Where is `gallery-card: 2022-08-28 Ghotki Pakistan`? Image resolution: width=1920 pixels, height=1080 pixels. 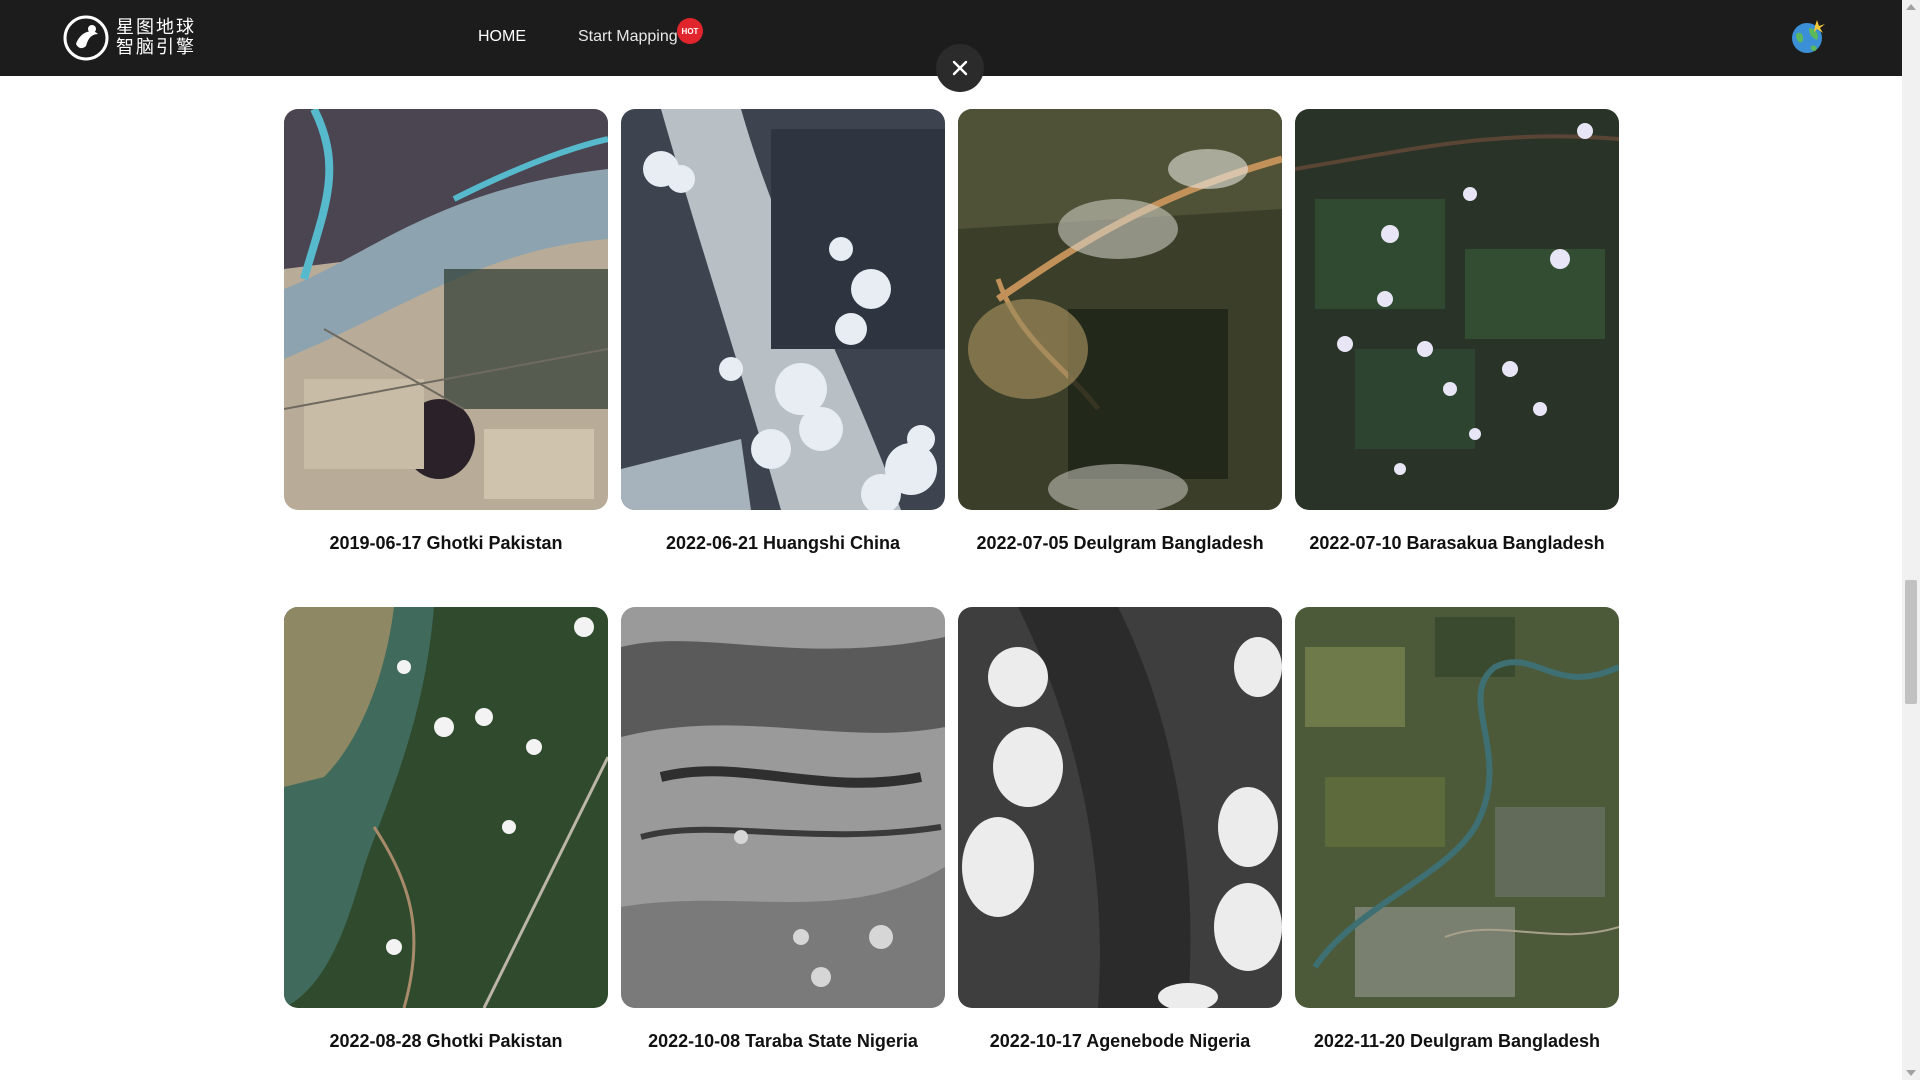 gallery-card: 2022-08-28 Ghotki Pakistan is located at coordinates (446, 829).